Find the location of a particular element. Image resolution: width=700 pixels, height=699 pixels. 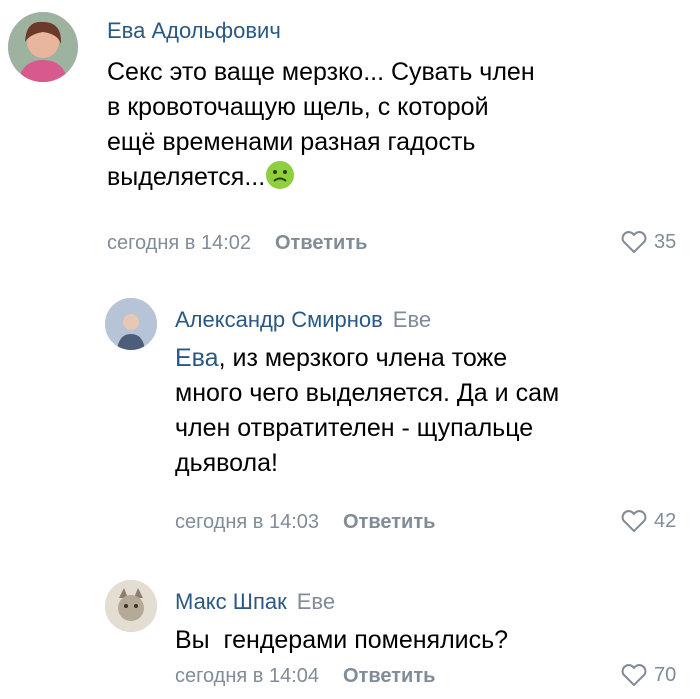

nauseated-face-icon is located at coordinates (280, 175).